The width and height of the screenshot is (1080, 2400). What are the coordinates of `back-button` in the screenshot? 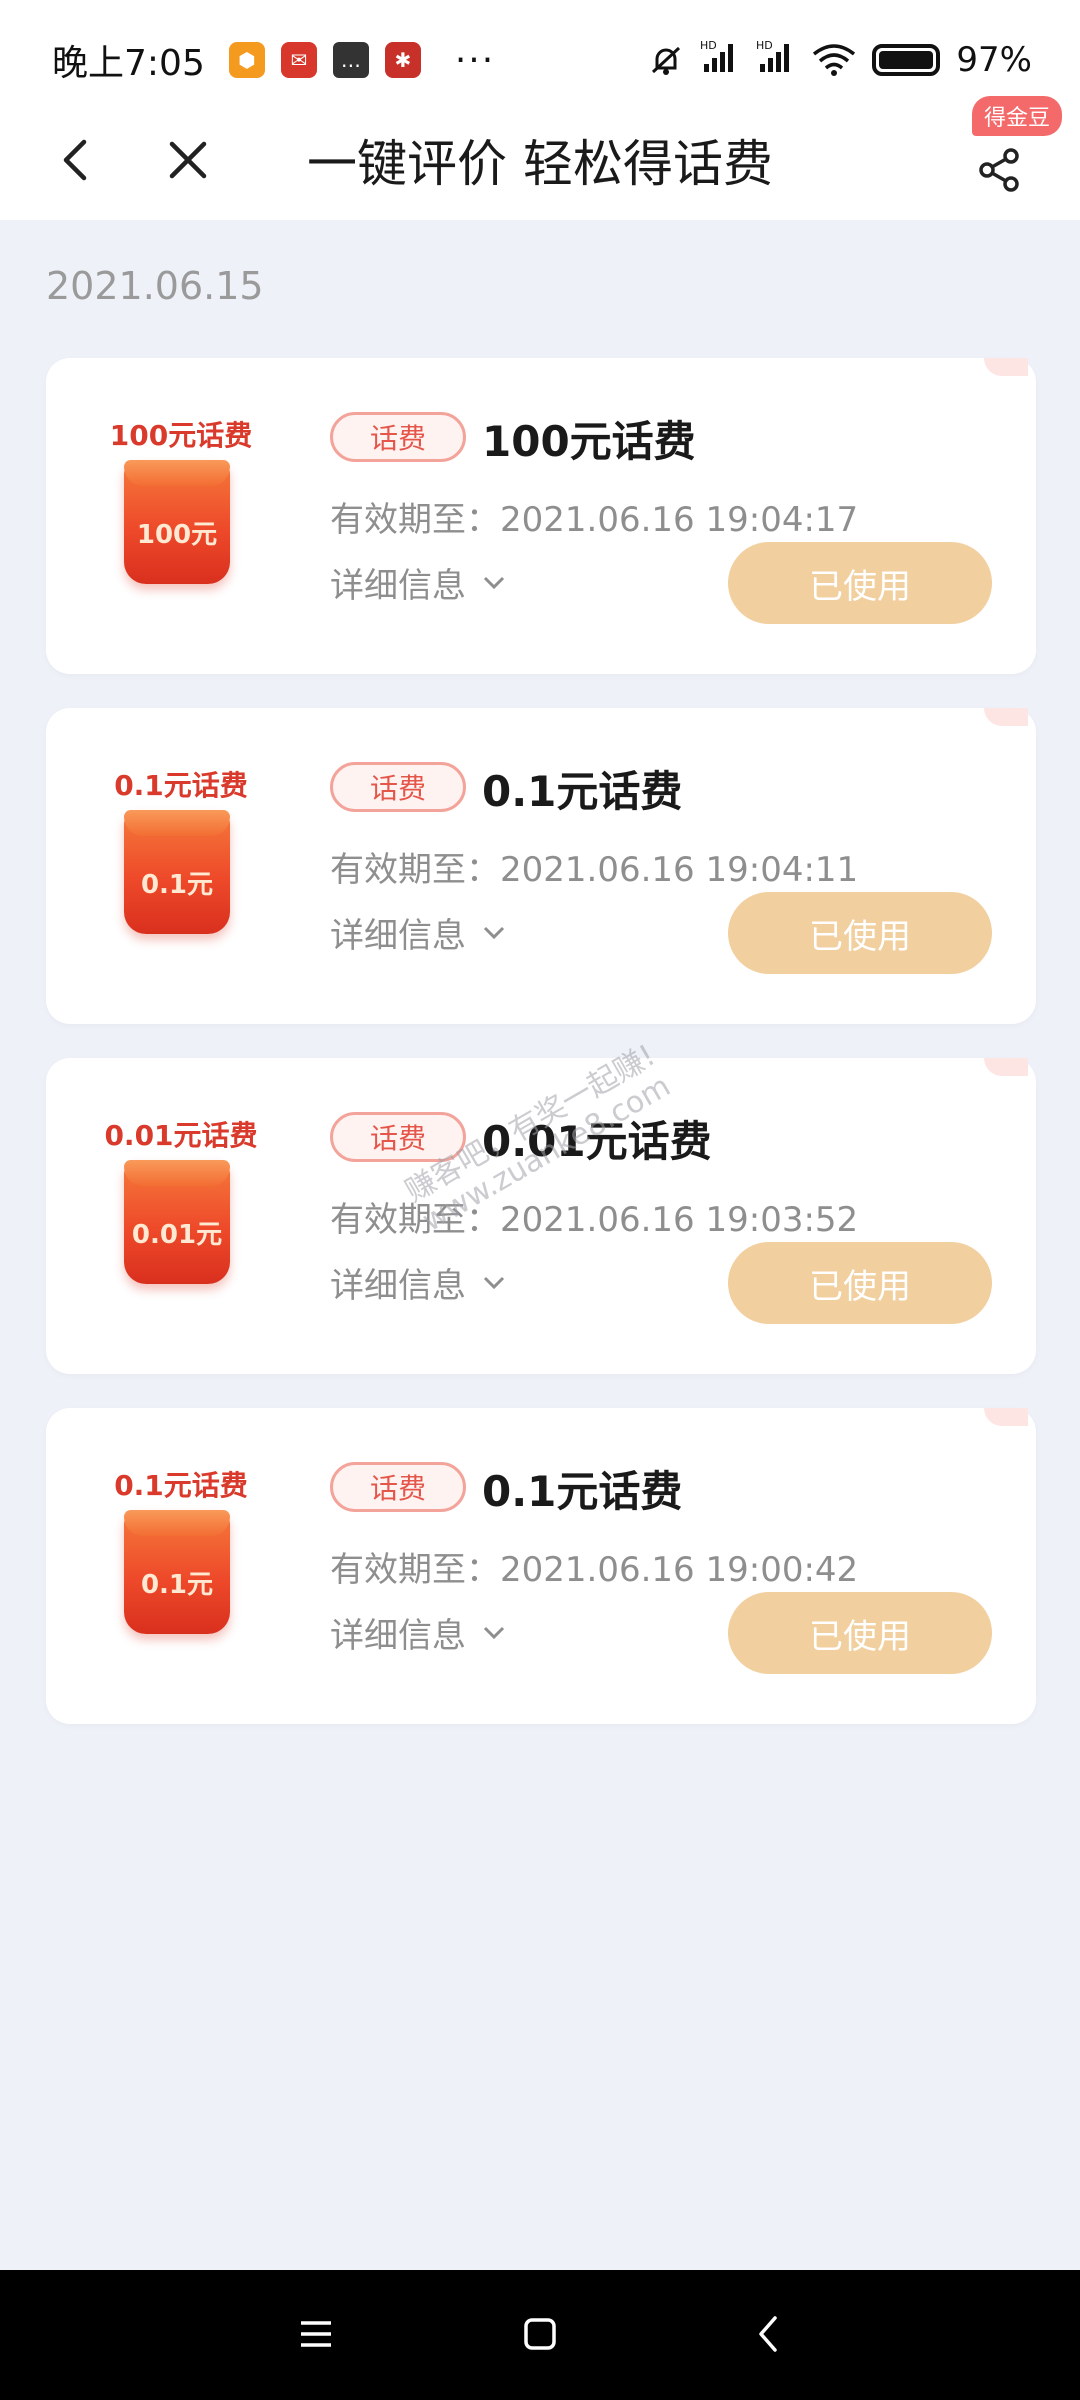 It's located at (76, 160).